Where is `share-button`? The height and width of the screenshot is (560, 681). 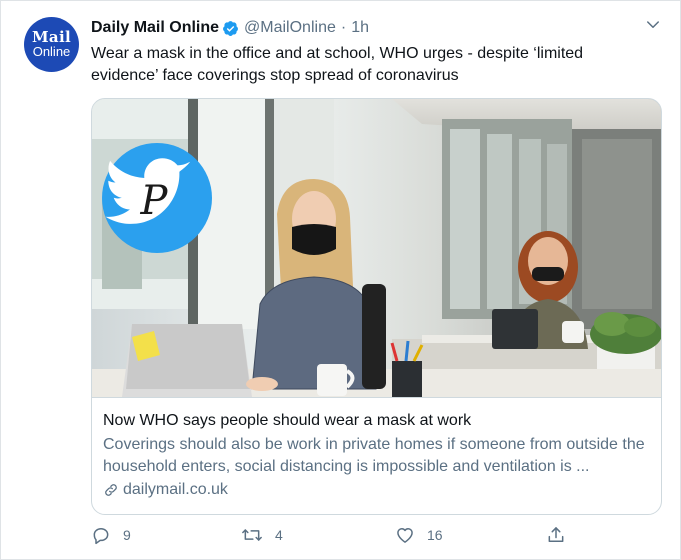 share-button is located at coordinates (562, 535).